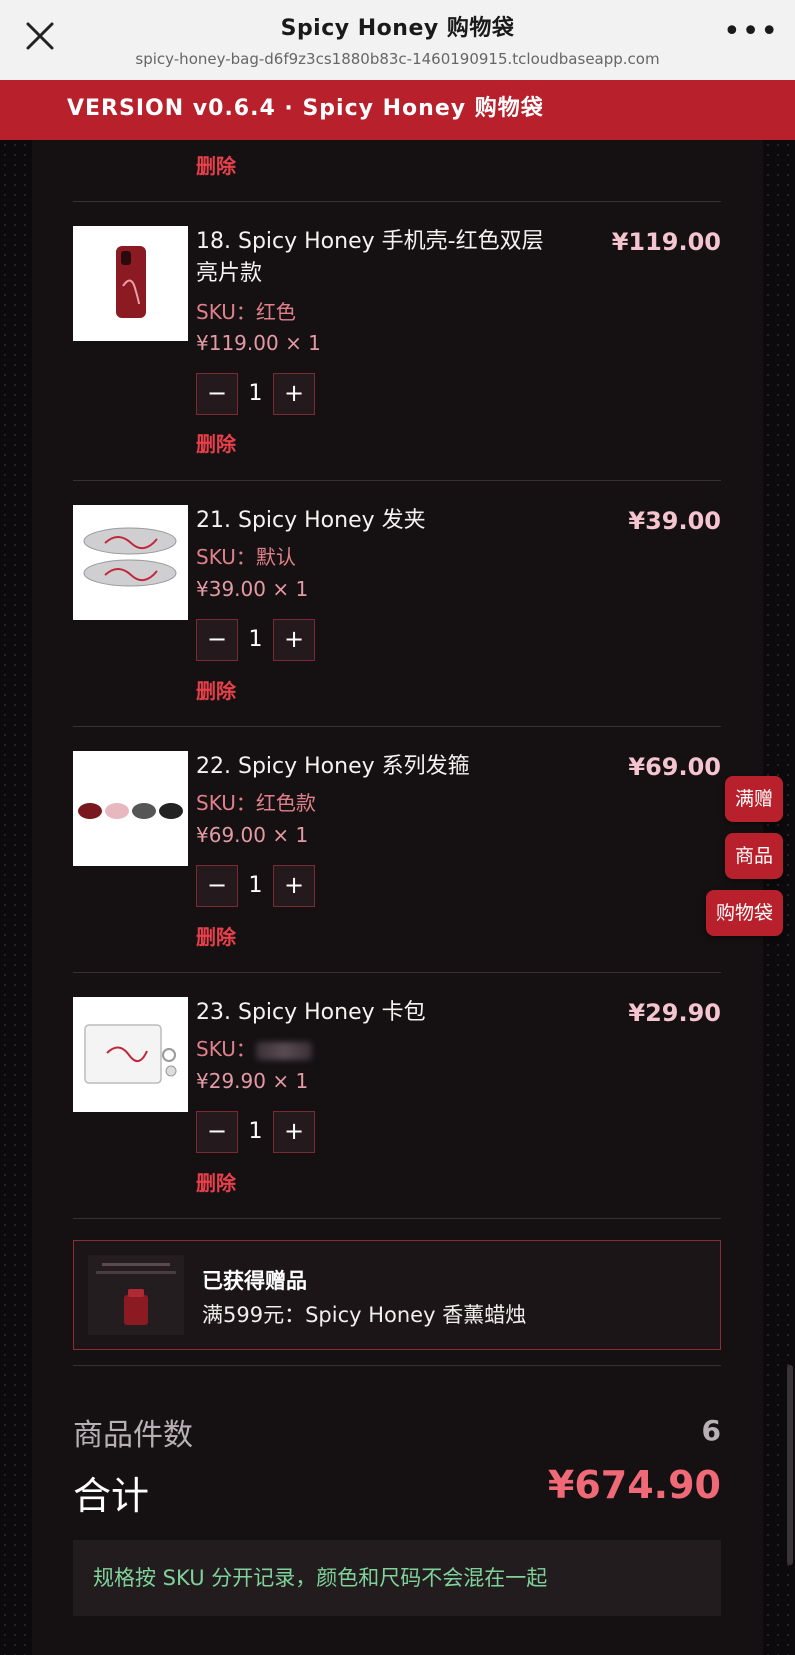 This screenshot has height=1655, width=795. Describe the element at coordinates (371, 1013) in the screenshot. I see `item-name: 23. Spicy Honey 卡包` at that location.